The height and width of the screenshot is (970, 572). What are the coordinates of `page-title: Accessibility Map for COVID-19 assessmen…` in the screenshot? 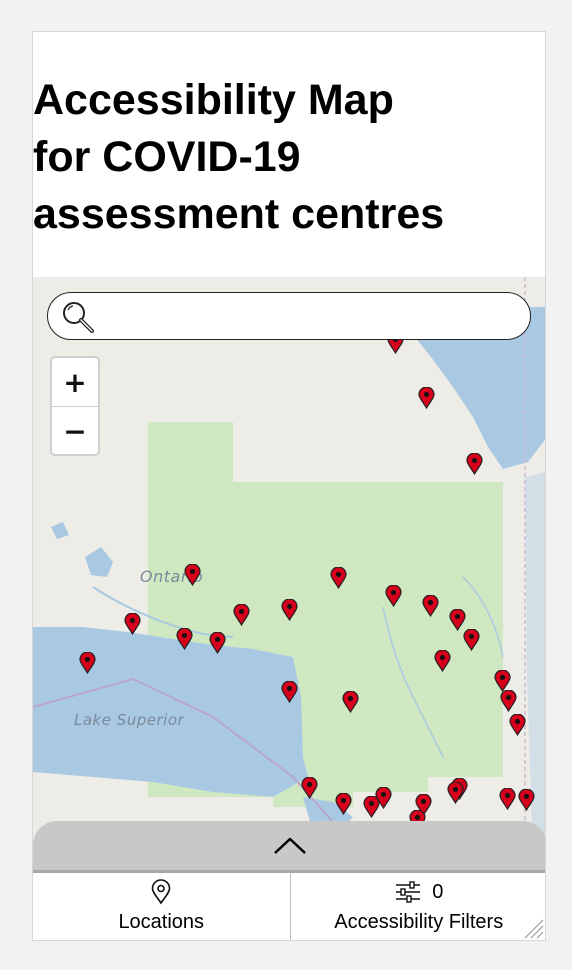 It's located at (239, 157).